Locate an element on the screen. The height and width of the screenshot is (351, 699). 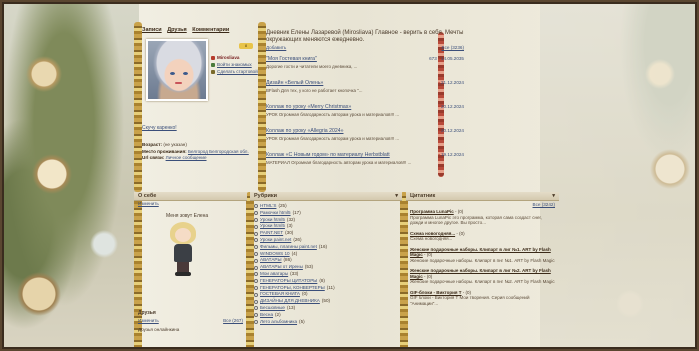
category-label: АВАТАРЫ от Ирены is located at coordinates (281, 267).